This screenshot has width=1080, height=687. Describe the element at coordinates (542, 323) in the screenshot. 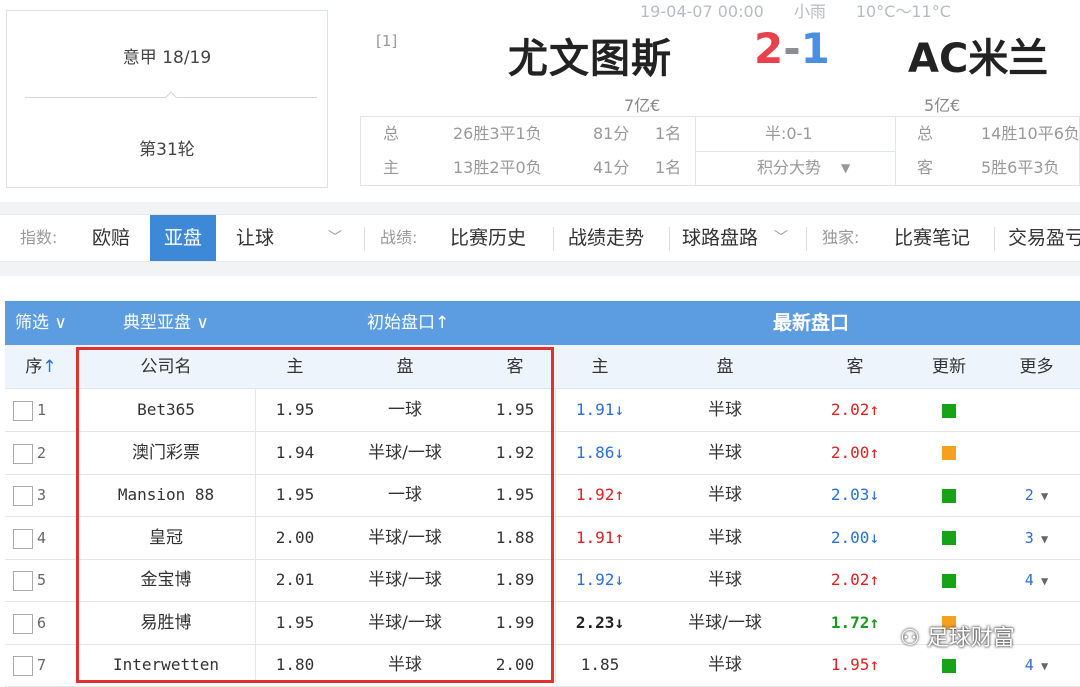

I see `table-header-groups: 筛选 ∨ 典型亚盘 ∨ 初始盘口↑ 最新盘口` at that location.